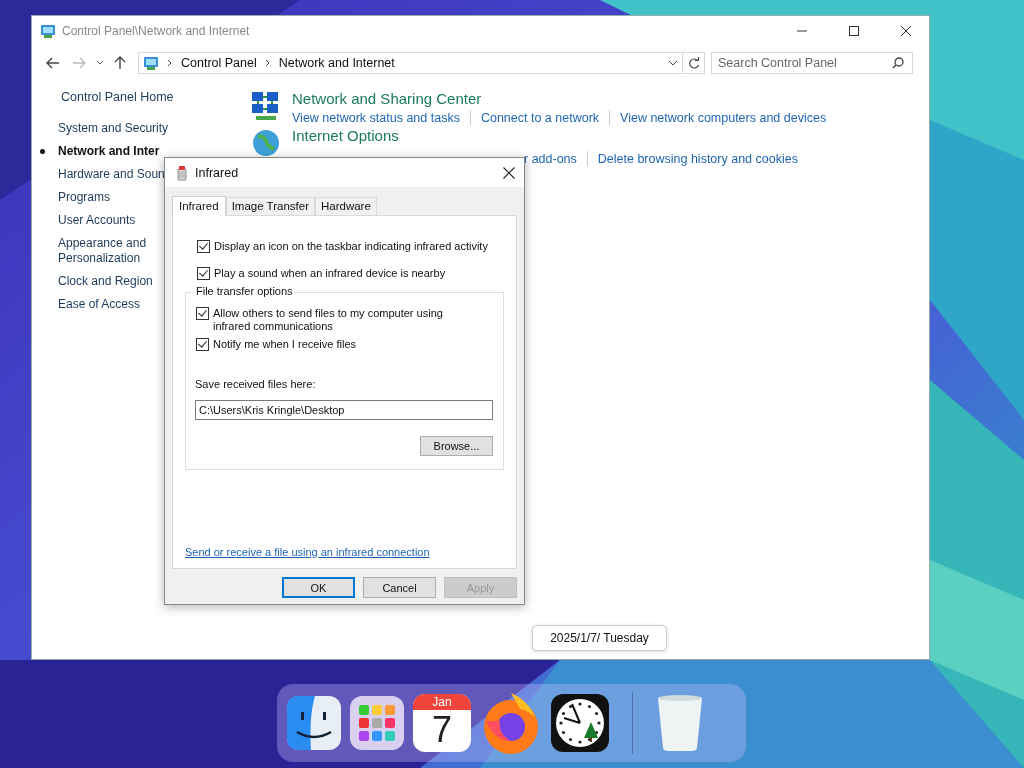 The width and height of the screenshot is (1024, 768). Describe the element at coordinates (314, 723) in the screenshot. I see `smiling-face-icon` at that location.